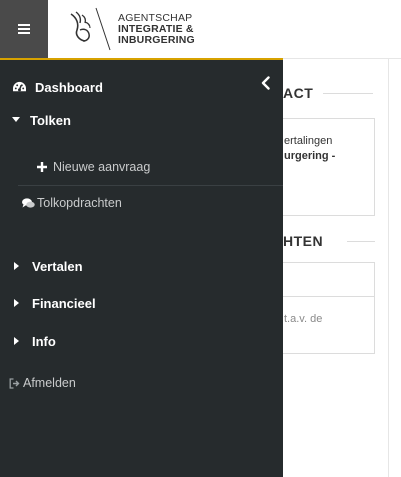 The height and width of the screenshot is (477, 401). I want to click on nav-item-nieuwe-aanvraag: Nieuwe aanvraag, so click(141, 167).